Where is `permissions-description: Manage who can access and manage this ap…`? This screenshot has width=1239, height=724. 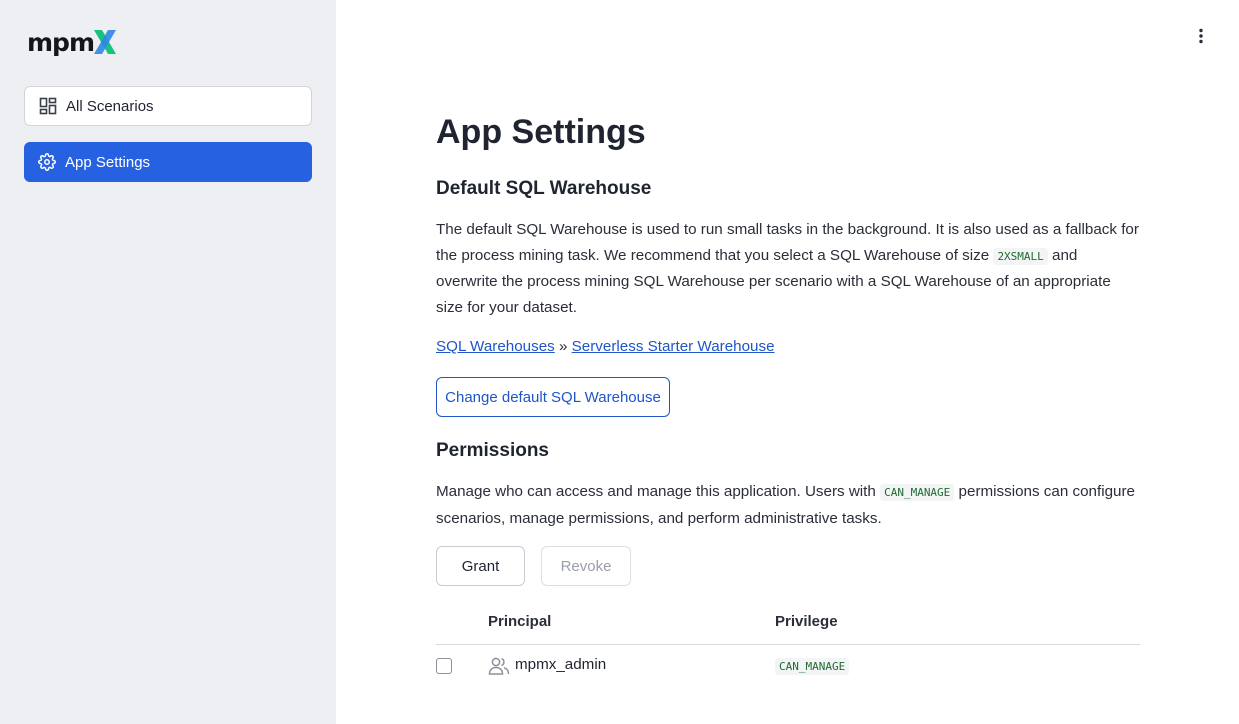 permissions-description: Manage who can access and manage this ap… is located at coordinates (788, 505).